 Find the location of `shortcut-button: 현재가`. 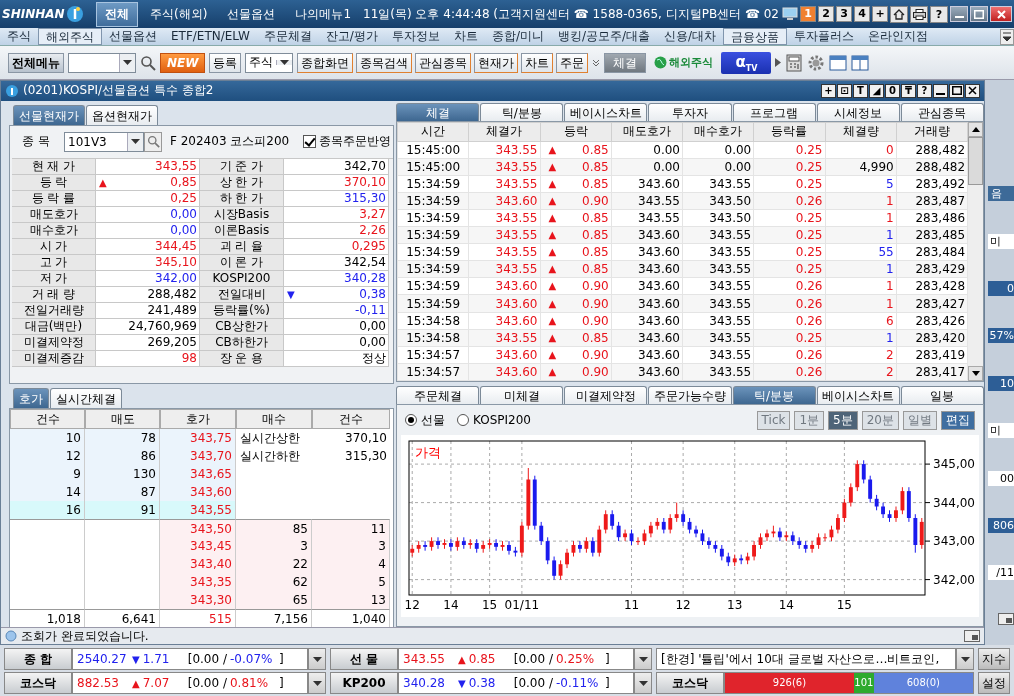

shortcut-button: 현재가 is located at coordinates (496, 62).